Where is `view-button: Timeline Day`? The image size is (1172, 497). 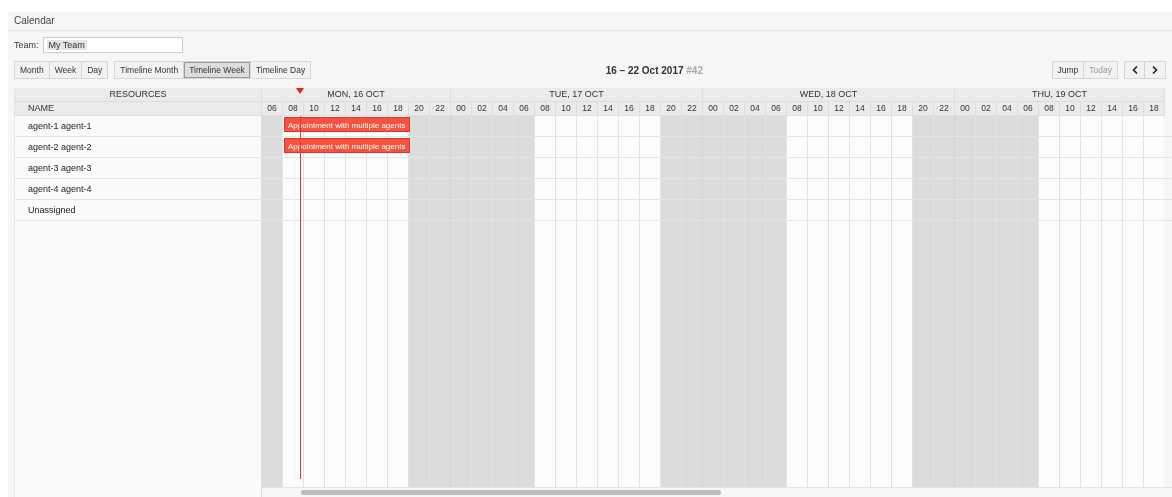
view-button: Timeline Day is located at coordinates (280, 70).